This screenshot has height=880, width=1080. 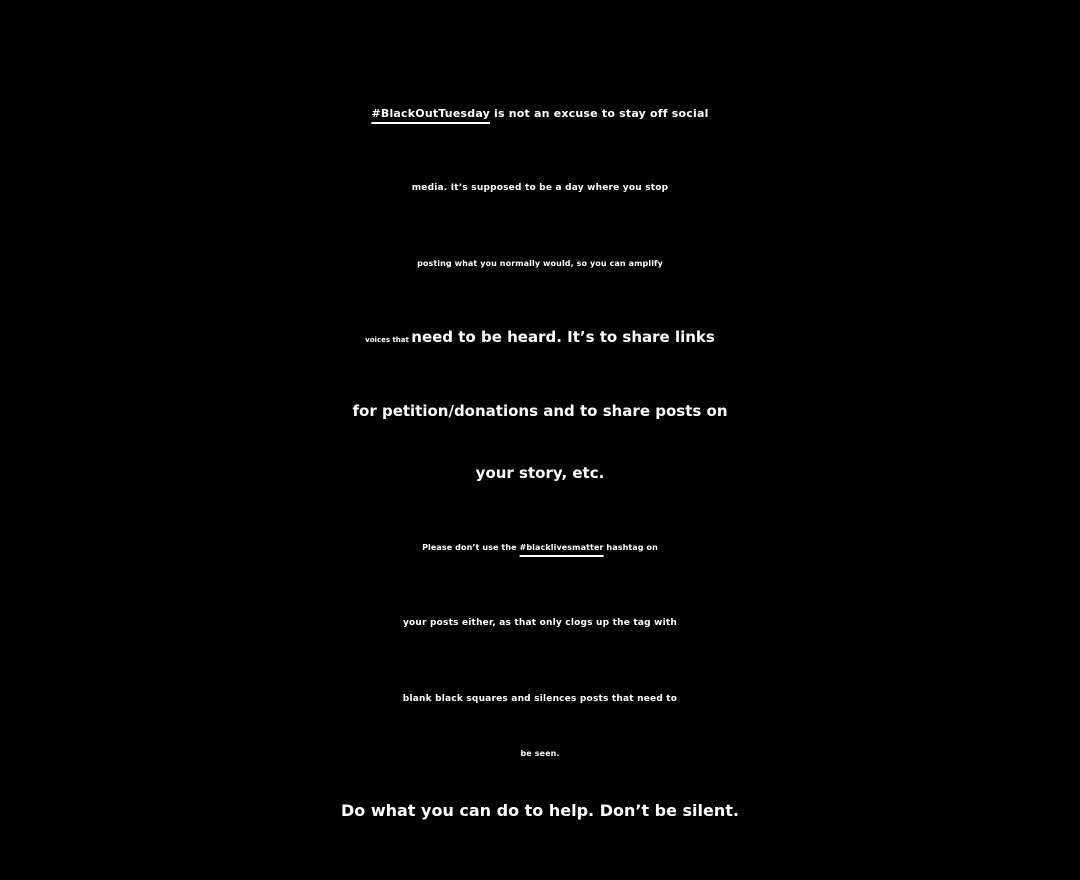 What do you see at coordinates (599, 113) in the screenshot?
I see `text-segment: is not an excuse to stay off social` at bounding box center [599, 113].